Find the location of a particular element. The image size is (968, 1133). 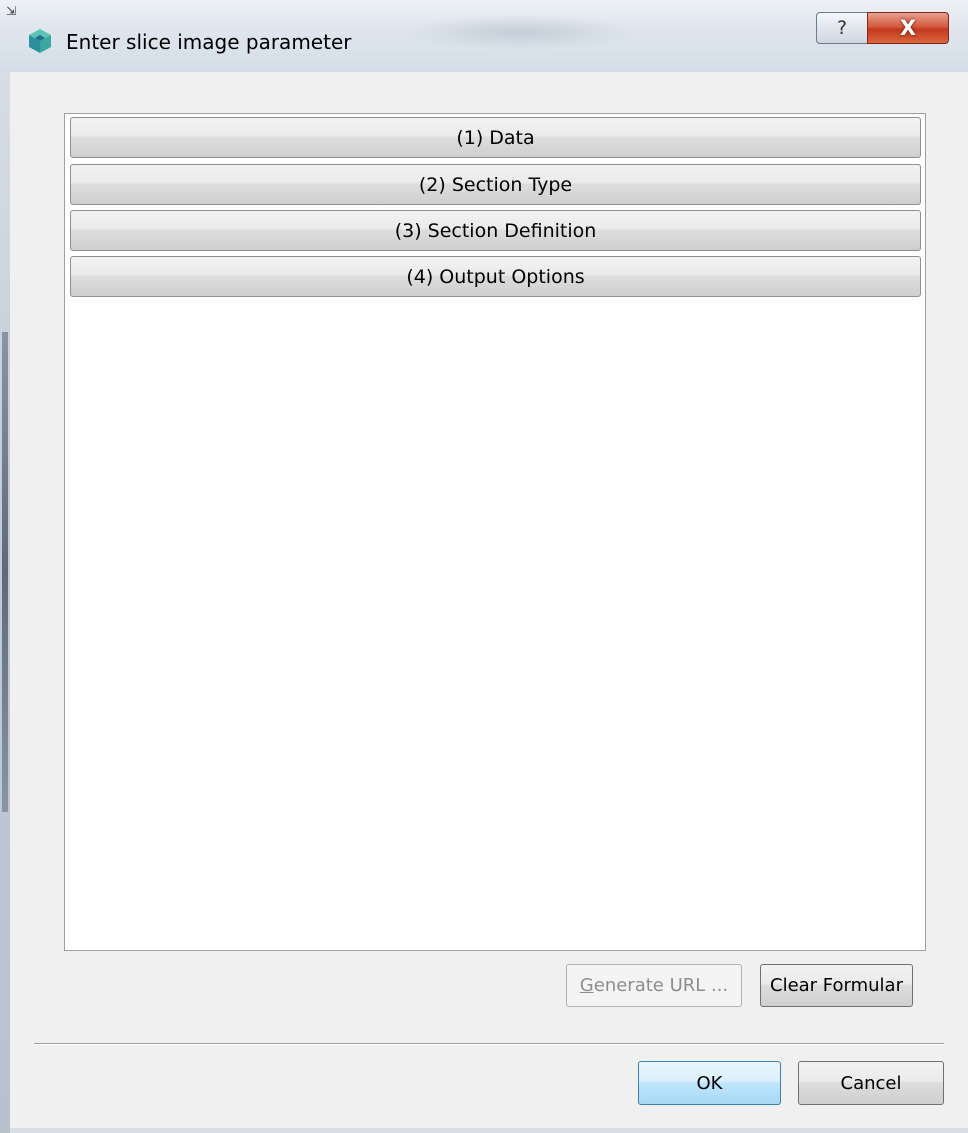

section-definition-header: (3) Section Definition is located at coordinates (495, 230).